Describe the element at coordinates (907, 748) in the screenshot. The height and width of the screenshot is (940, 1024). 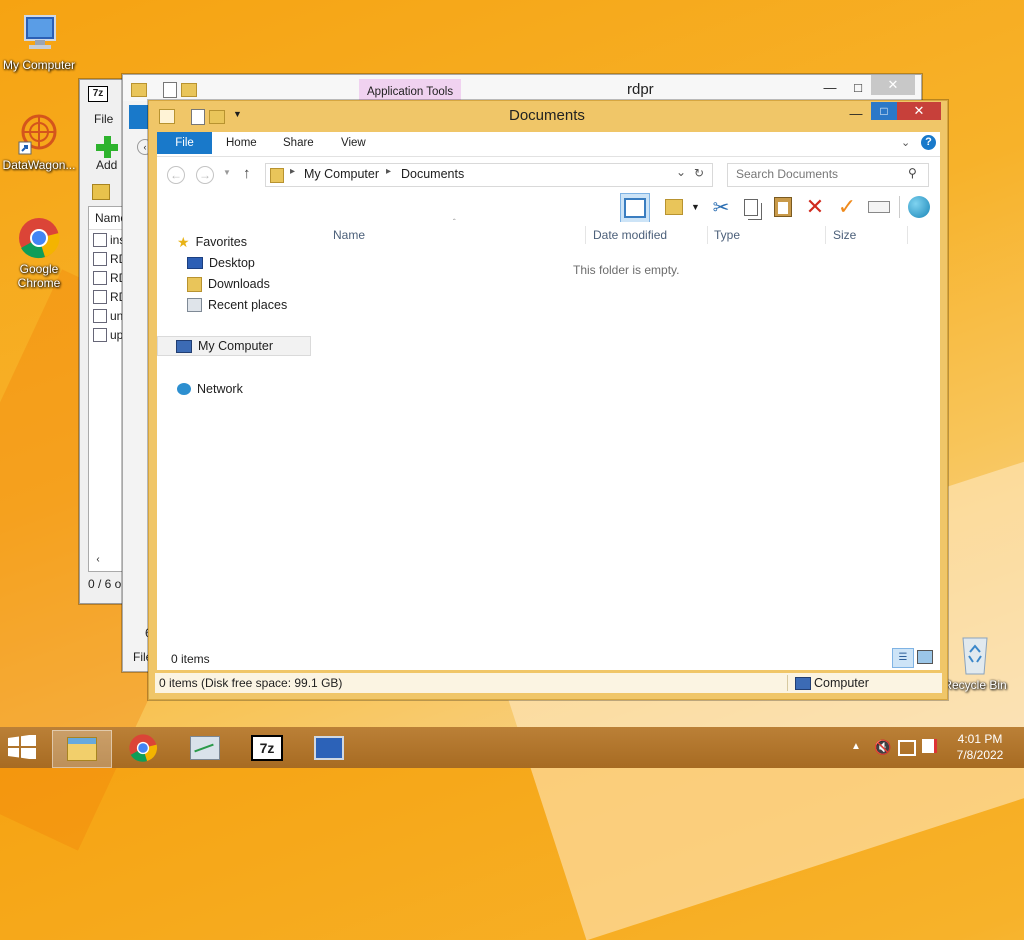
I see `network-tray-icon` at that location.